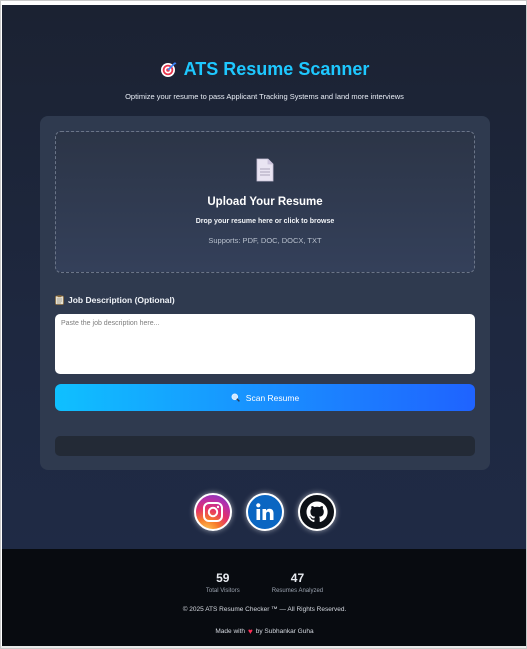 The image size is (527, 649). Describe the element at coordinates (212, 512) in the screenshot. I see `instagram-icon` at that location.